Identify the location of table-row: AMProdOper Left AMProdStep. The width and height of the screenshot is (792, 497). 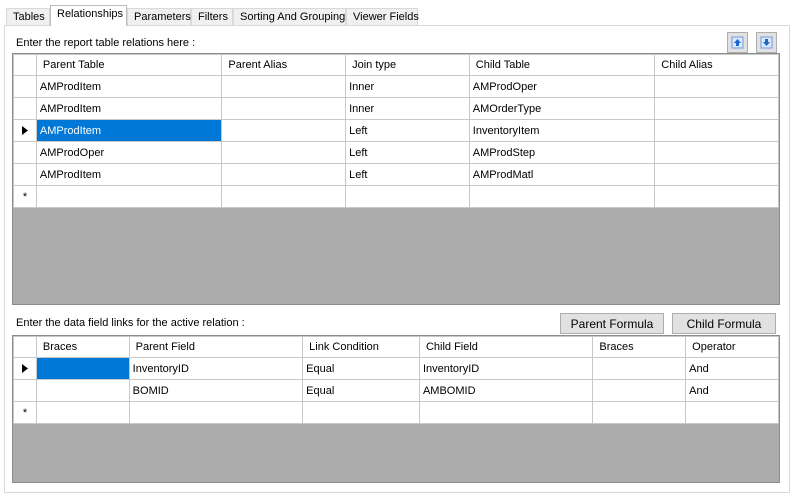
(396, 152).